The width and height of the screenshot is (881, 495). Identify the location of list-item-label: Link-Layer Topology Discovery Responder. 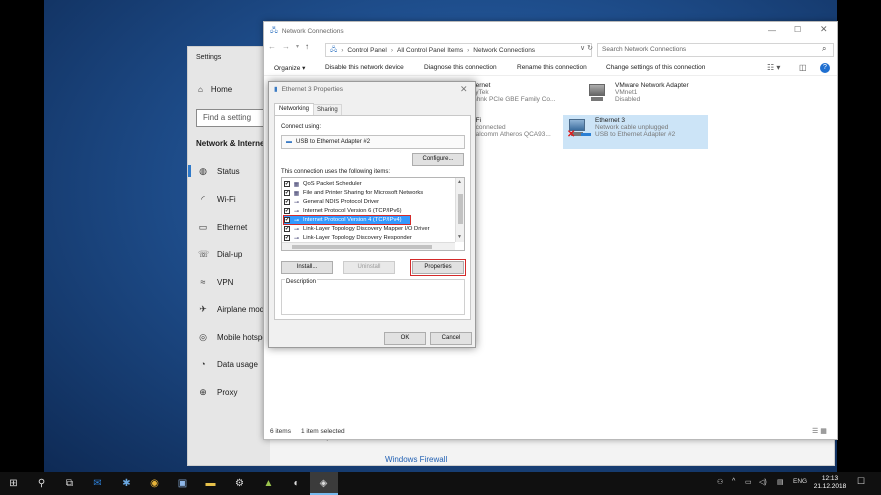
(357, 238).